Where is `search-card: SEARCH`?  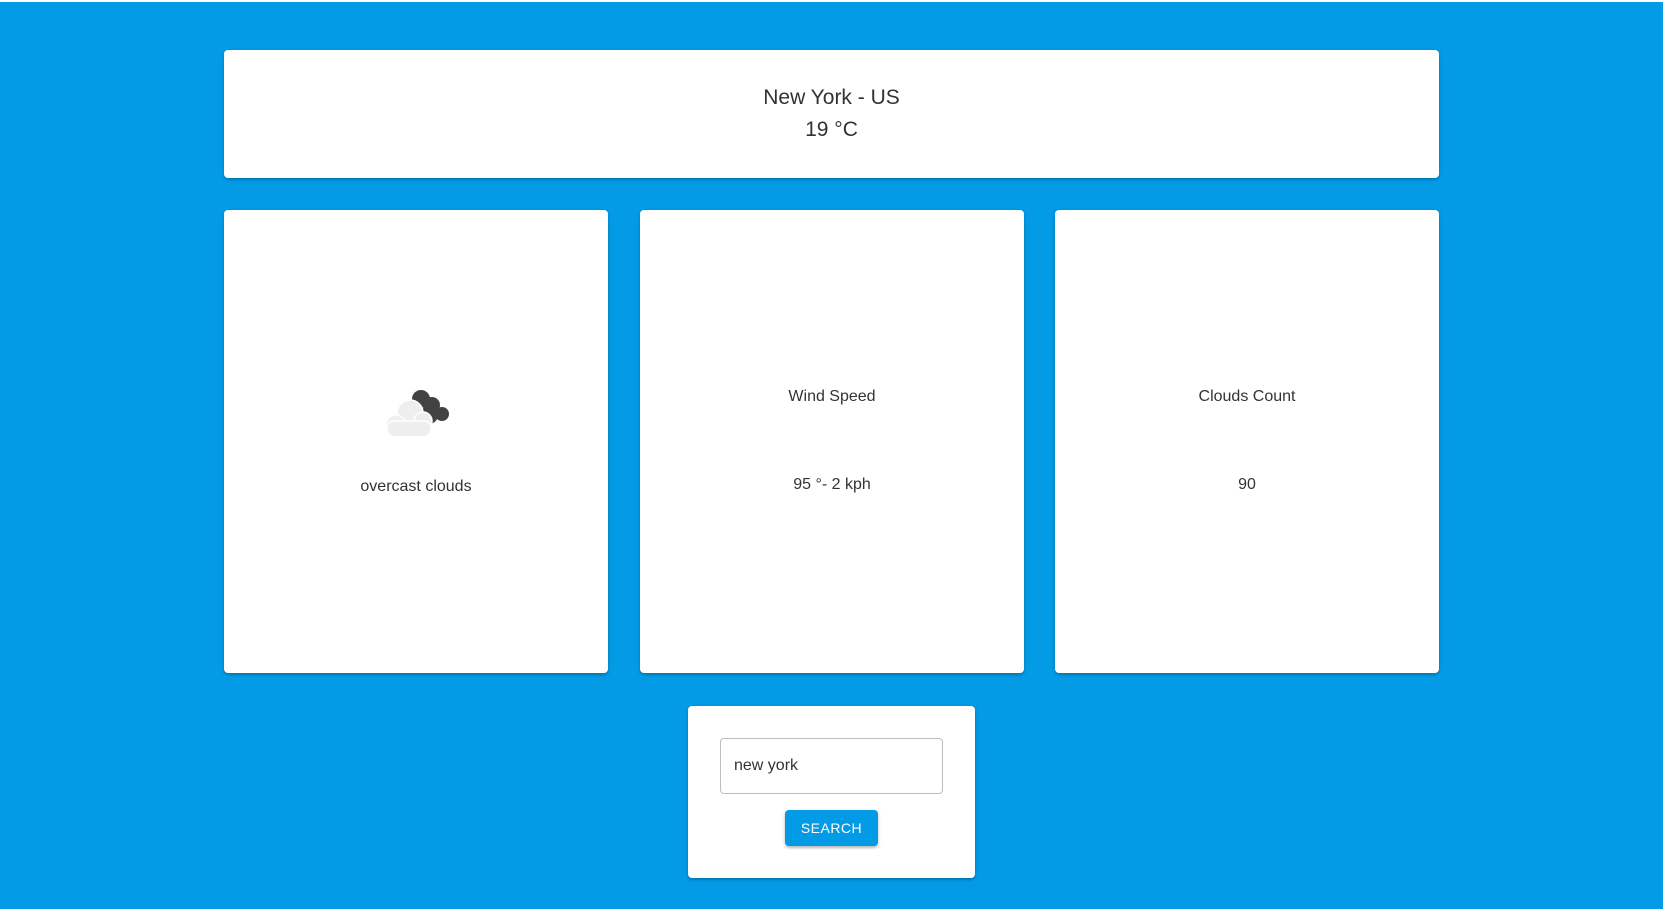 search-card: SEARCH is located at coordinates (831, 792).